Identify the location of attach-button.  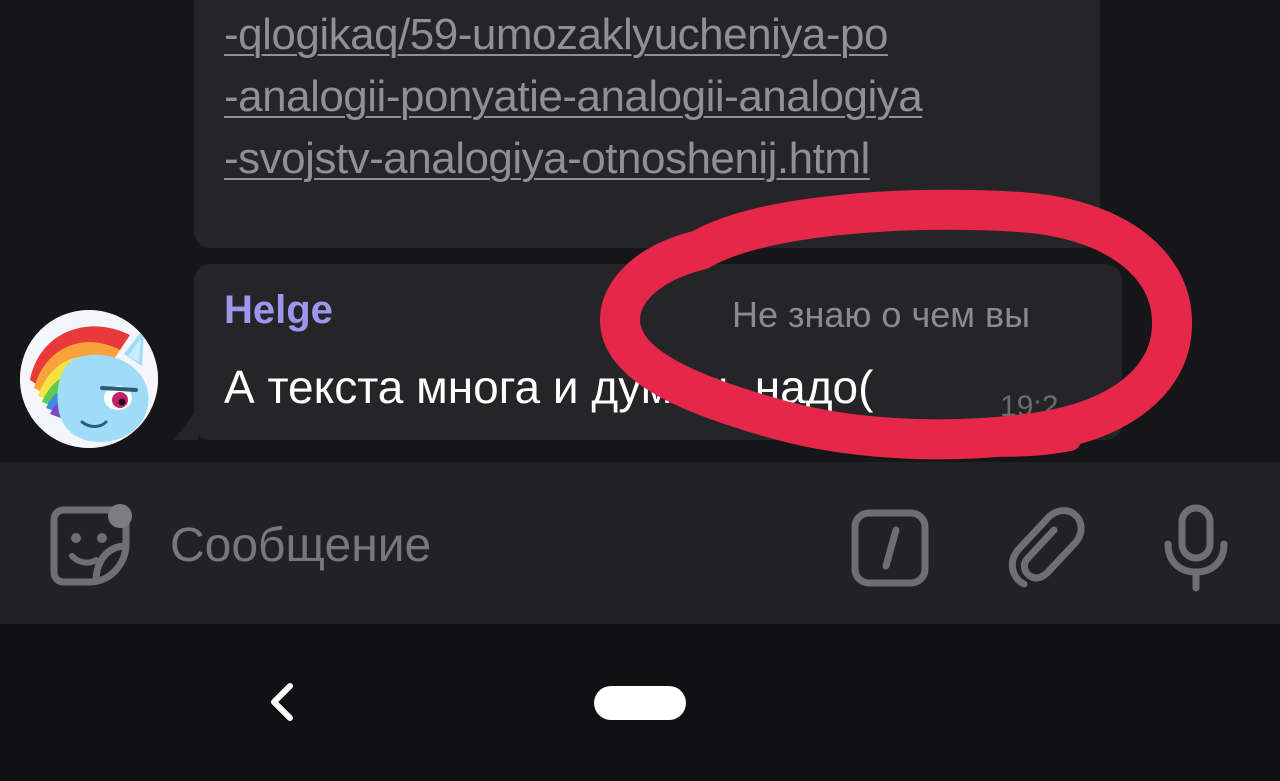
(1048, 548).